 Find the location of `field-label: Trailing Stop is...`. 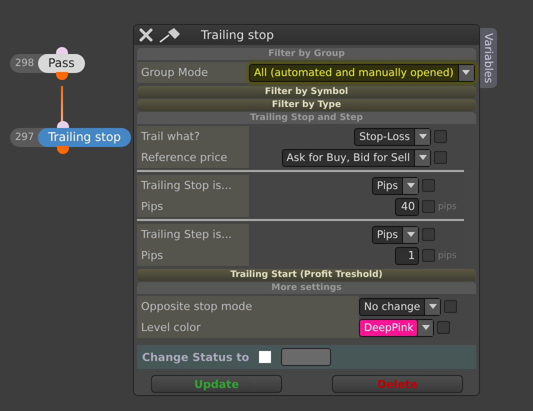

field-label: Trailing Stop is... is located at coordinates (193, 185).